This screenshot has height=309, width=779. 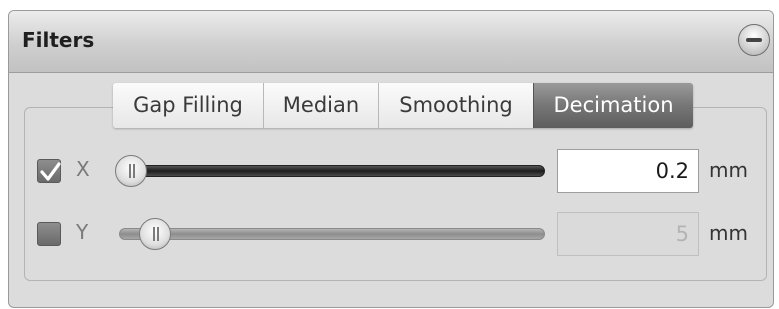 I want to click on tab-smoothing: Smoothing, so click(x=455, y=105).